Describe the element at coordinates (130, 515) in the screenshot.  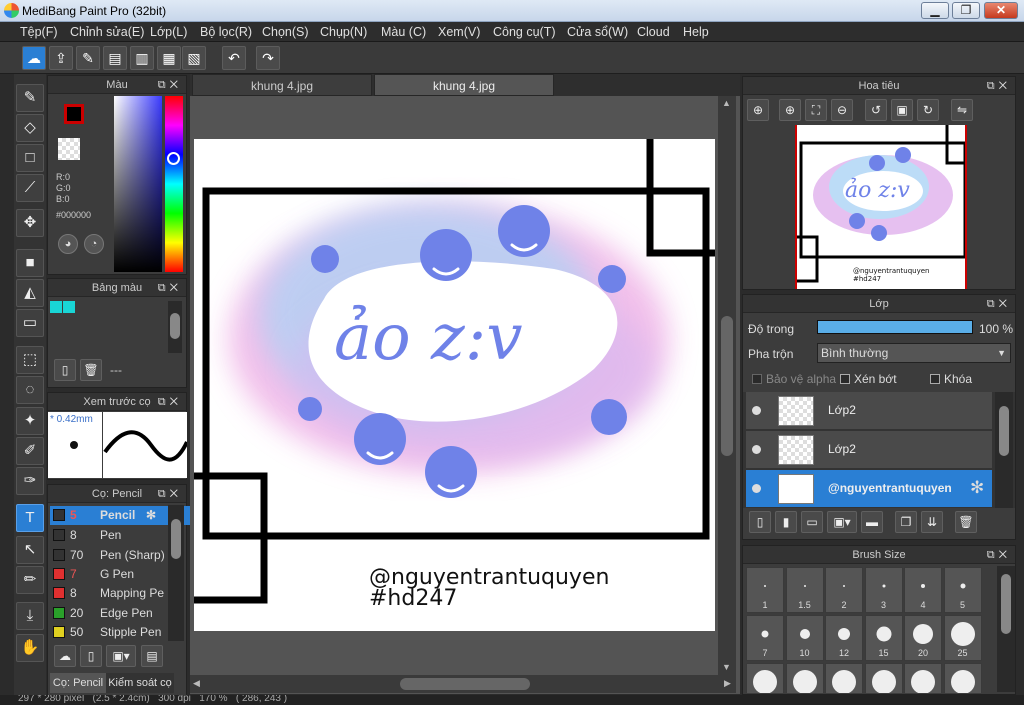
I see `brush-item: 5 Pencil ✻` at that location.